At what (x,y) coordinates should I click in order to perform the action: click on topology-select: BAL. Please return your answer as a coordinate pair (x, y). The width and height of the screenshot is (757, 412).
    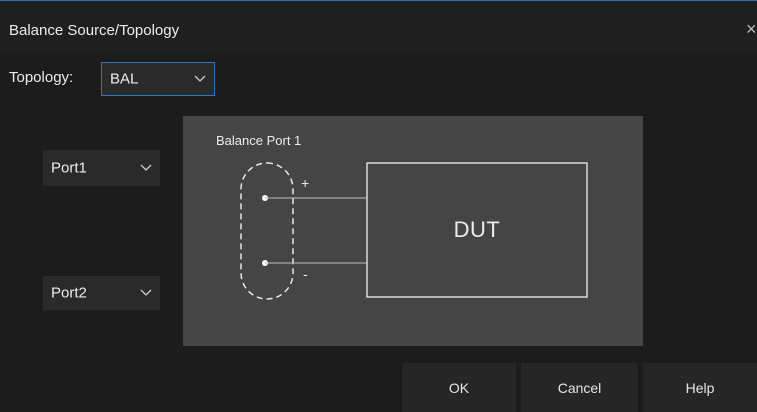
    Looking at the image, I should click on (158, 79).